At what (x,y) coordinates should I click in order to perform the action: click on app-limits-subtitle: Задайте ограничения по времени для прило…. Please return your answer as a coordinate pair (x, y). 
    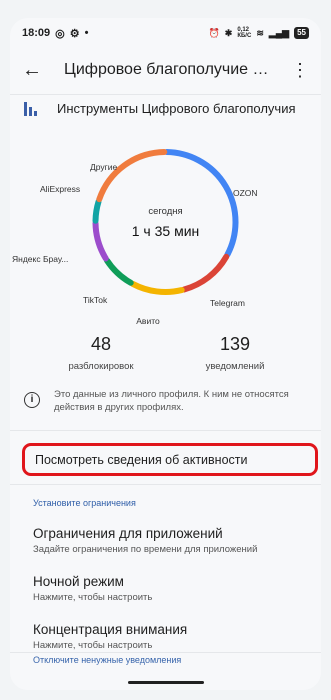
    Looking at the image, I should click on (145, 549).